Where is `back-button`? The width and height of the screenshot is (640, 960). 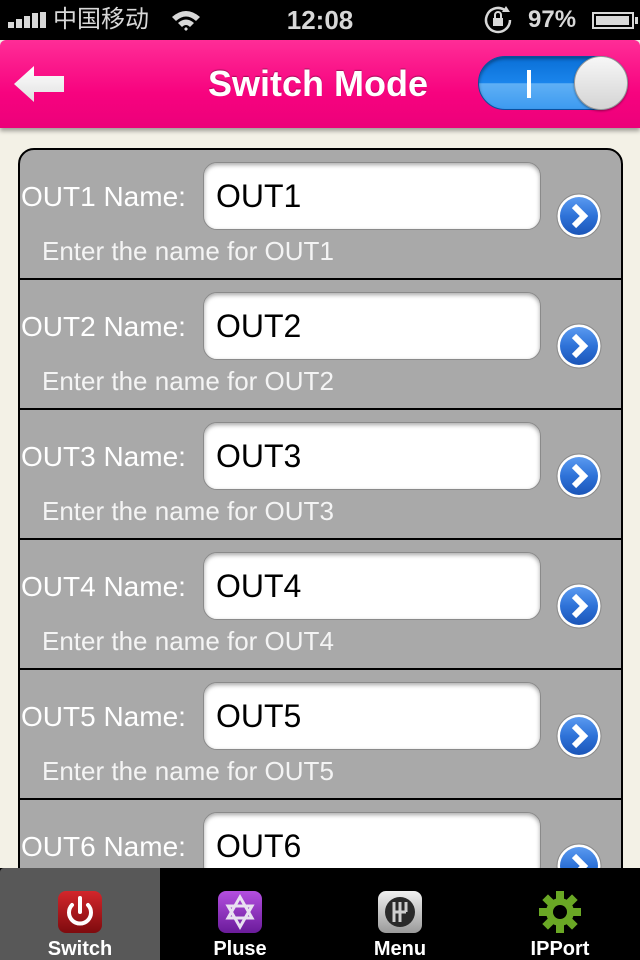 back-button is located at coordinates (40, 84).